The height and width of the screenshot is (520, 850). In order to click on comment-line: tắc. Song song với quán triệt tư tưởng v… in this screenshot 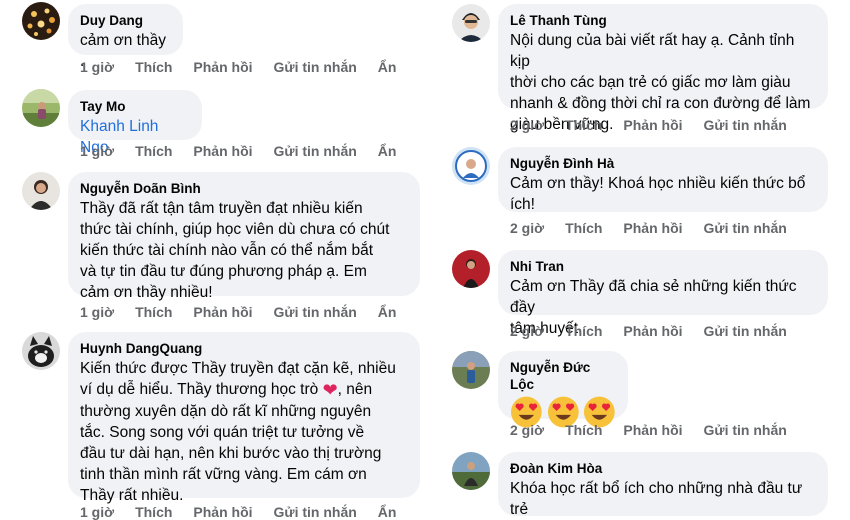, I will do `click(222, 432)`.